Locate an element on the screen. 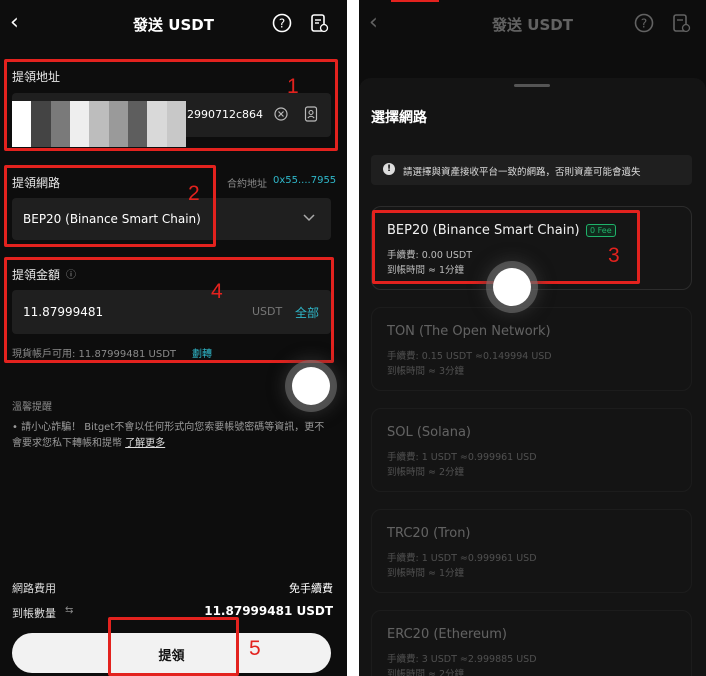  warning-icon: ! is located at coordinates (389, 169).